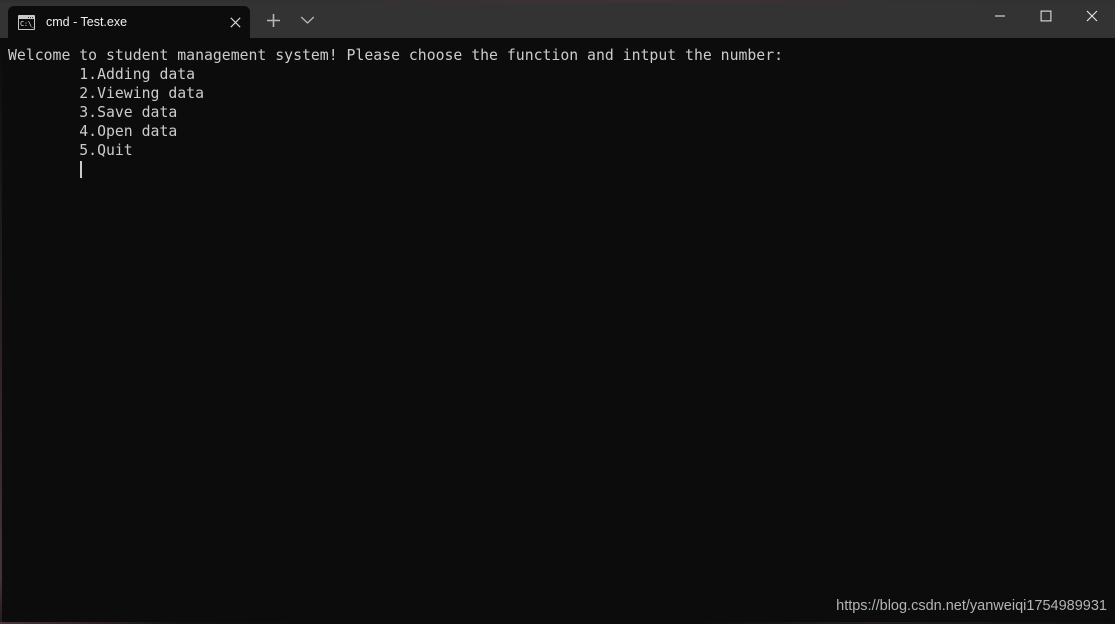 This screenshot has height=624, width=1115. I want to click on close-icon, so click(1092, 16).